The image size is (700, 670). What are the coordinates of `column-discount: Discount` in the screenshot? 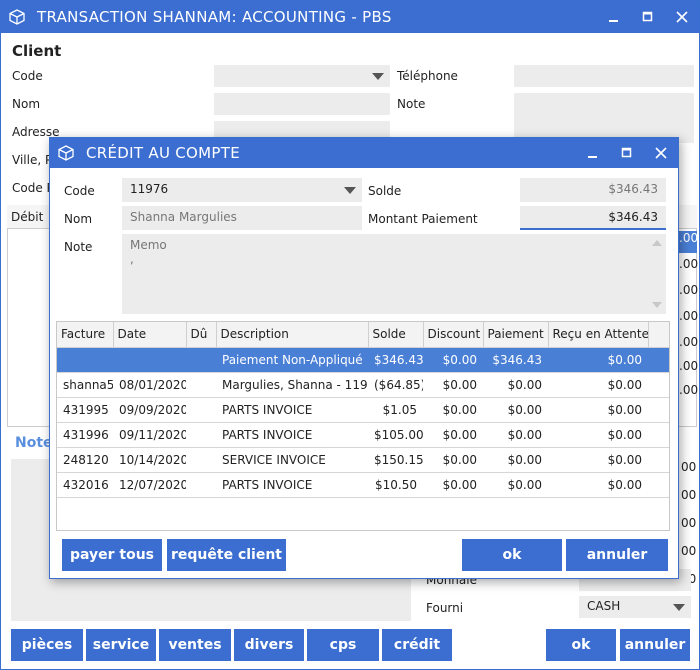 It's located at (453, 335).